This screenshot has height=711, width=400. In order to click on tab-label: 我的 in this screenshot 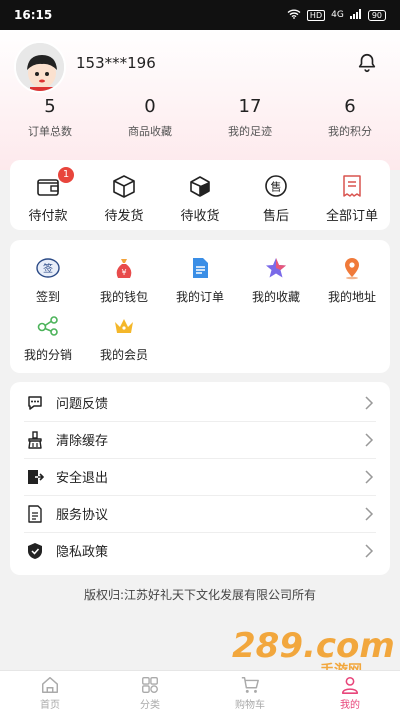, I will do `click(350, 705)`.